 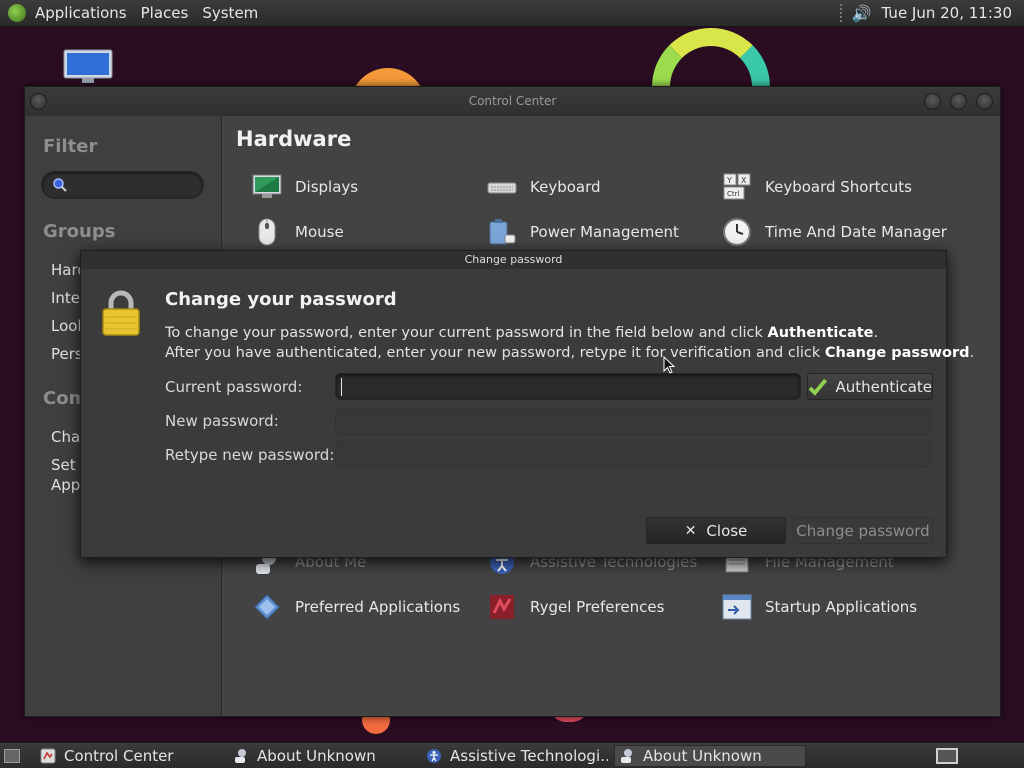 I want to click on app-rygel-preferences: Rygel Preferences, so click(x=575, y=607).